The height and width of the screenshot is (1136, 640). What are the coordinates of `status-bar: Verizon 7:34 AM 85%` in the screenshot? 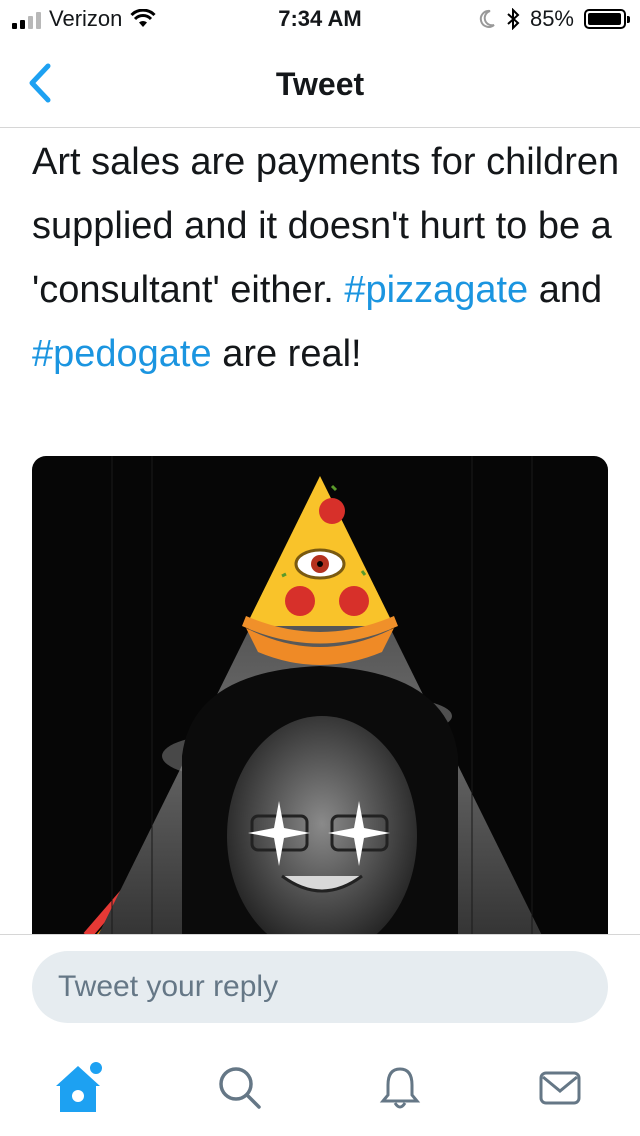 It's located at (320, 20).